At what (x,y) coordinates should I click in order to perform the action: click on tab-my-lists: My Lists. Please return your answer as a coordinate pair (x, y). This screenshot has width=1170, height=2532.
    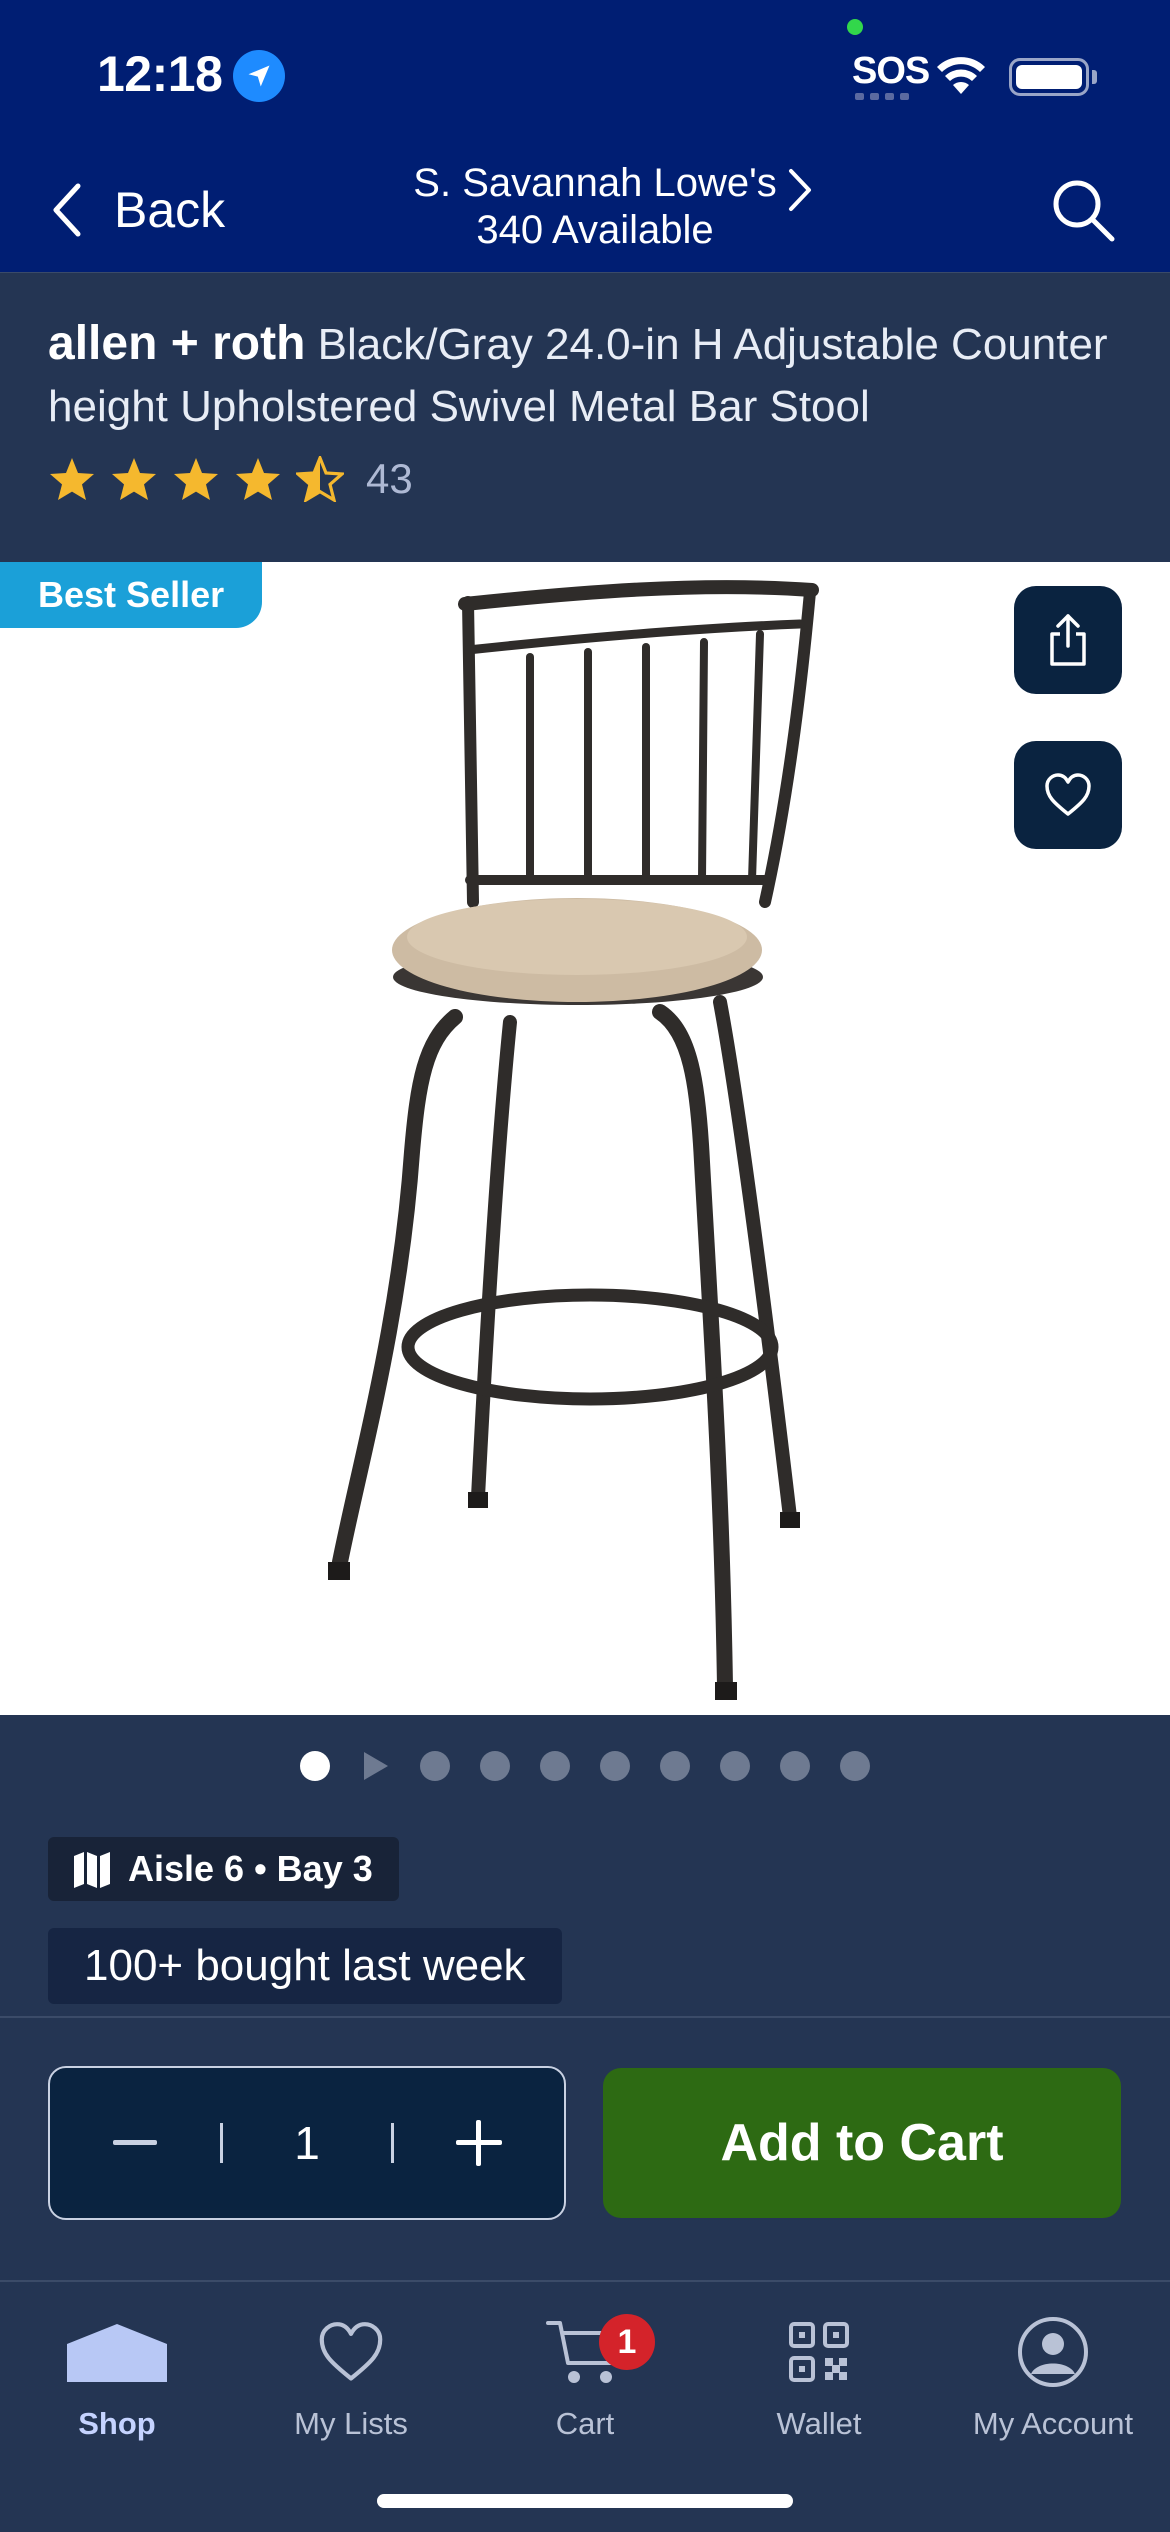
    Looking at the image, I should click on (351, 2372).